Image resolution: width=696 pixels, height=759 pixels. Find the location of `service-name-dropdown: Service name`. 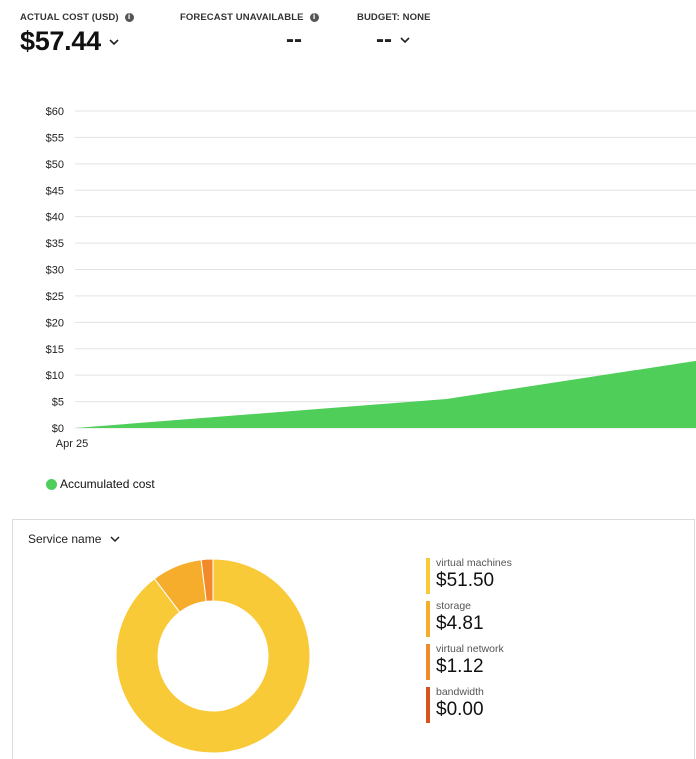

service-name-dropdown: Service name is located at coordinates (74, 539).